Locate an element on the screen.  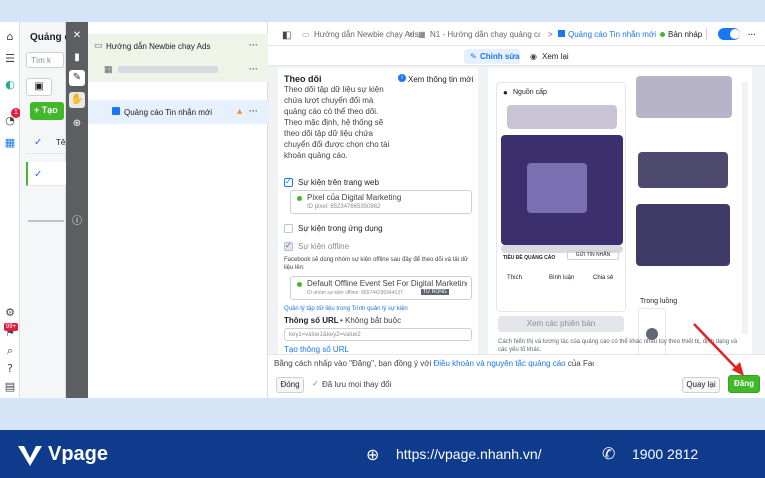
search-icon: ⌕ is located at coordinates (10, 351).